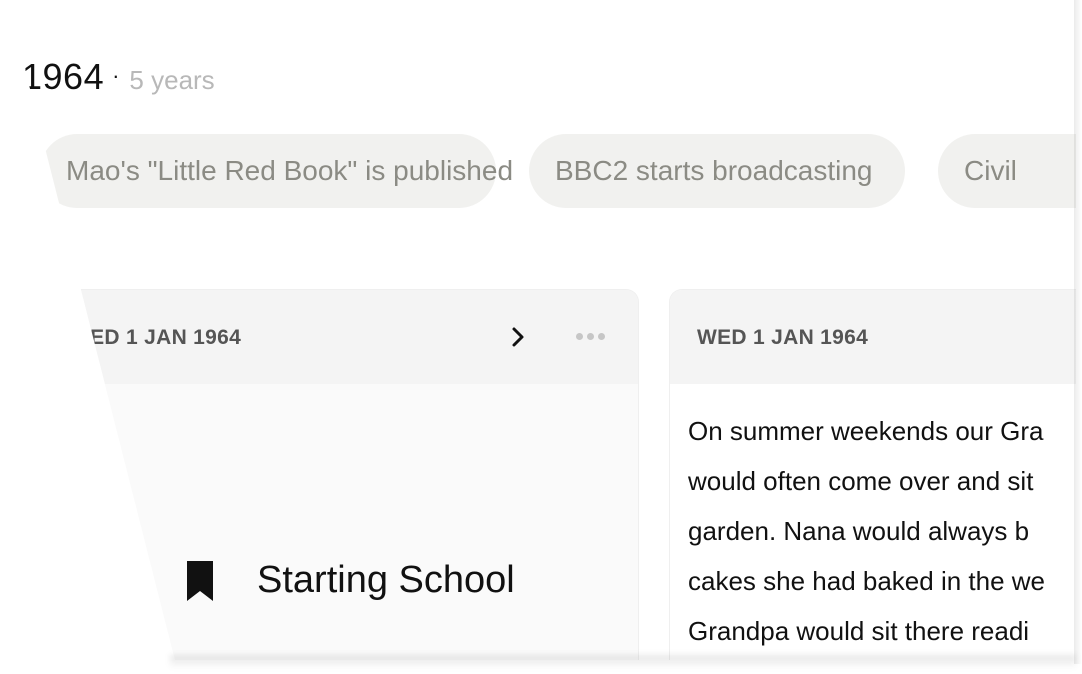  I want to click on world-event-chip: BBC2 starts broadcasting, so click(717, 171).